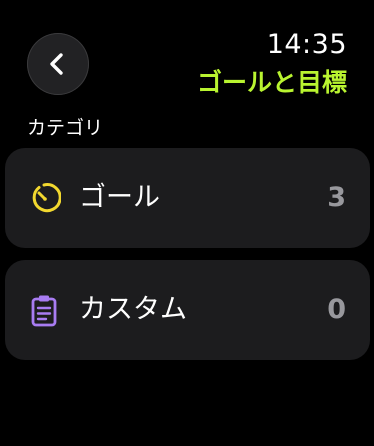 The height and width of the screenshot is (446, 374). I want to click on clipboard-icon, so click(44, 310).